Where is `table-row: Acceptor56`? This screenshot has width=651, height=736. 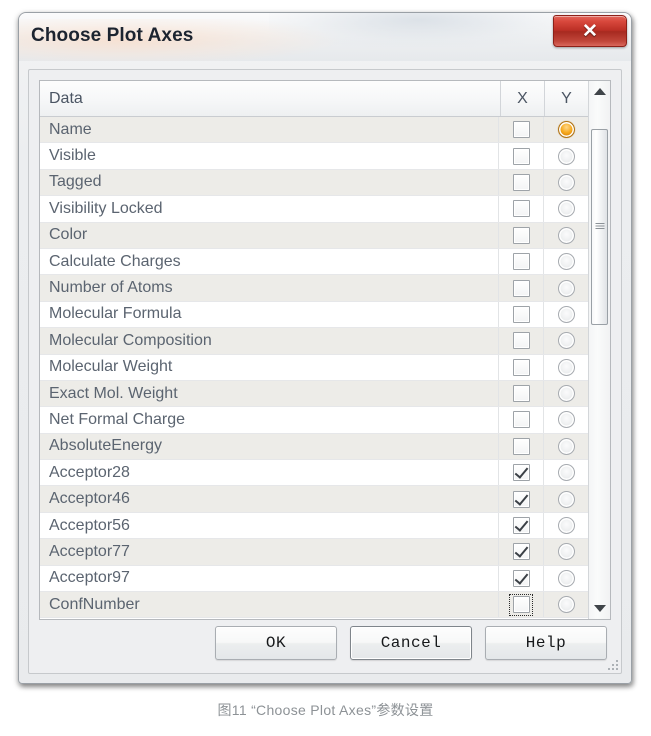 table-row: Acceptor56 is located at coordinates (314, 526).